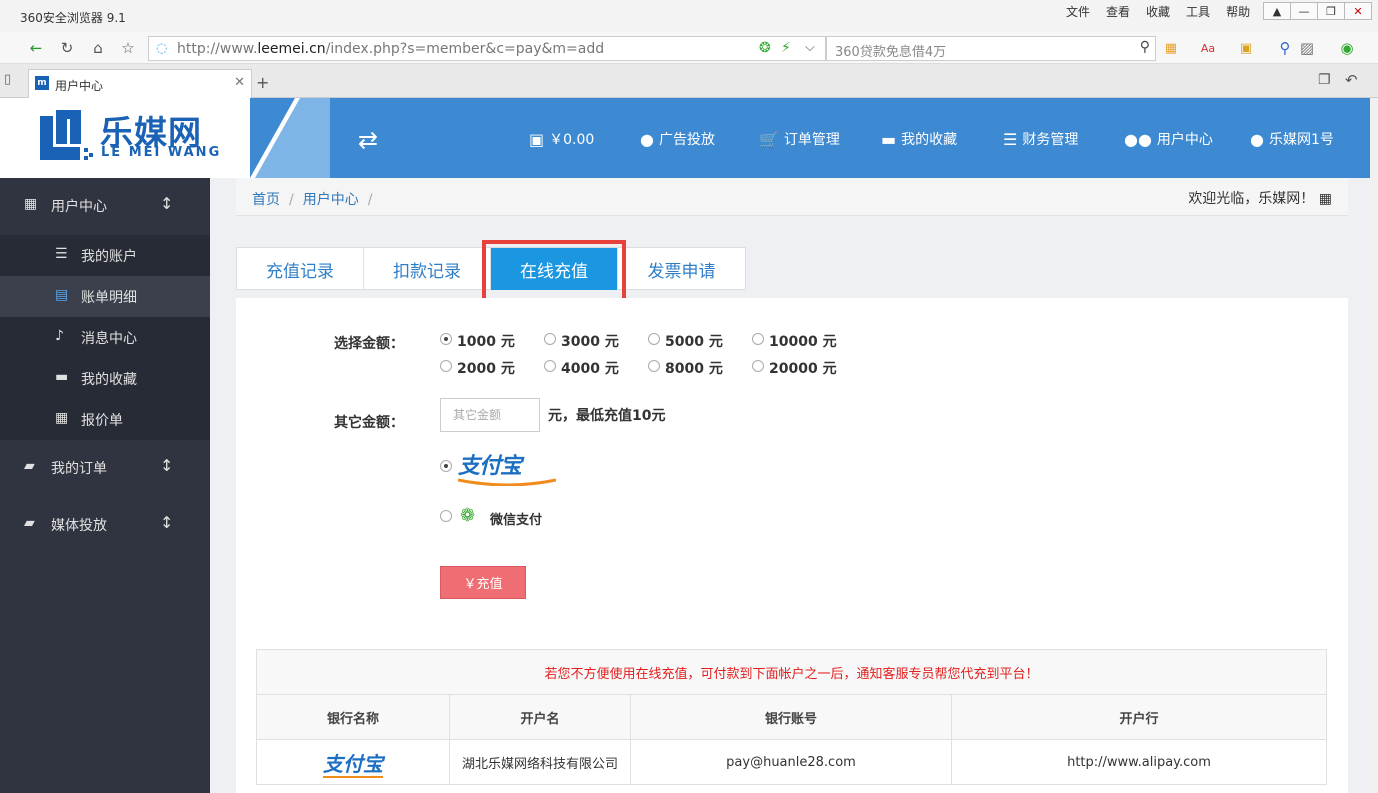 The image size is (1378, 793). What do you see at coordinates (1260, 199) in the screenshot?
I see `welcome-text: 欢迎光临，乐媒网！ ▦` at bounding box center [1260, 199].